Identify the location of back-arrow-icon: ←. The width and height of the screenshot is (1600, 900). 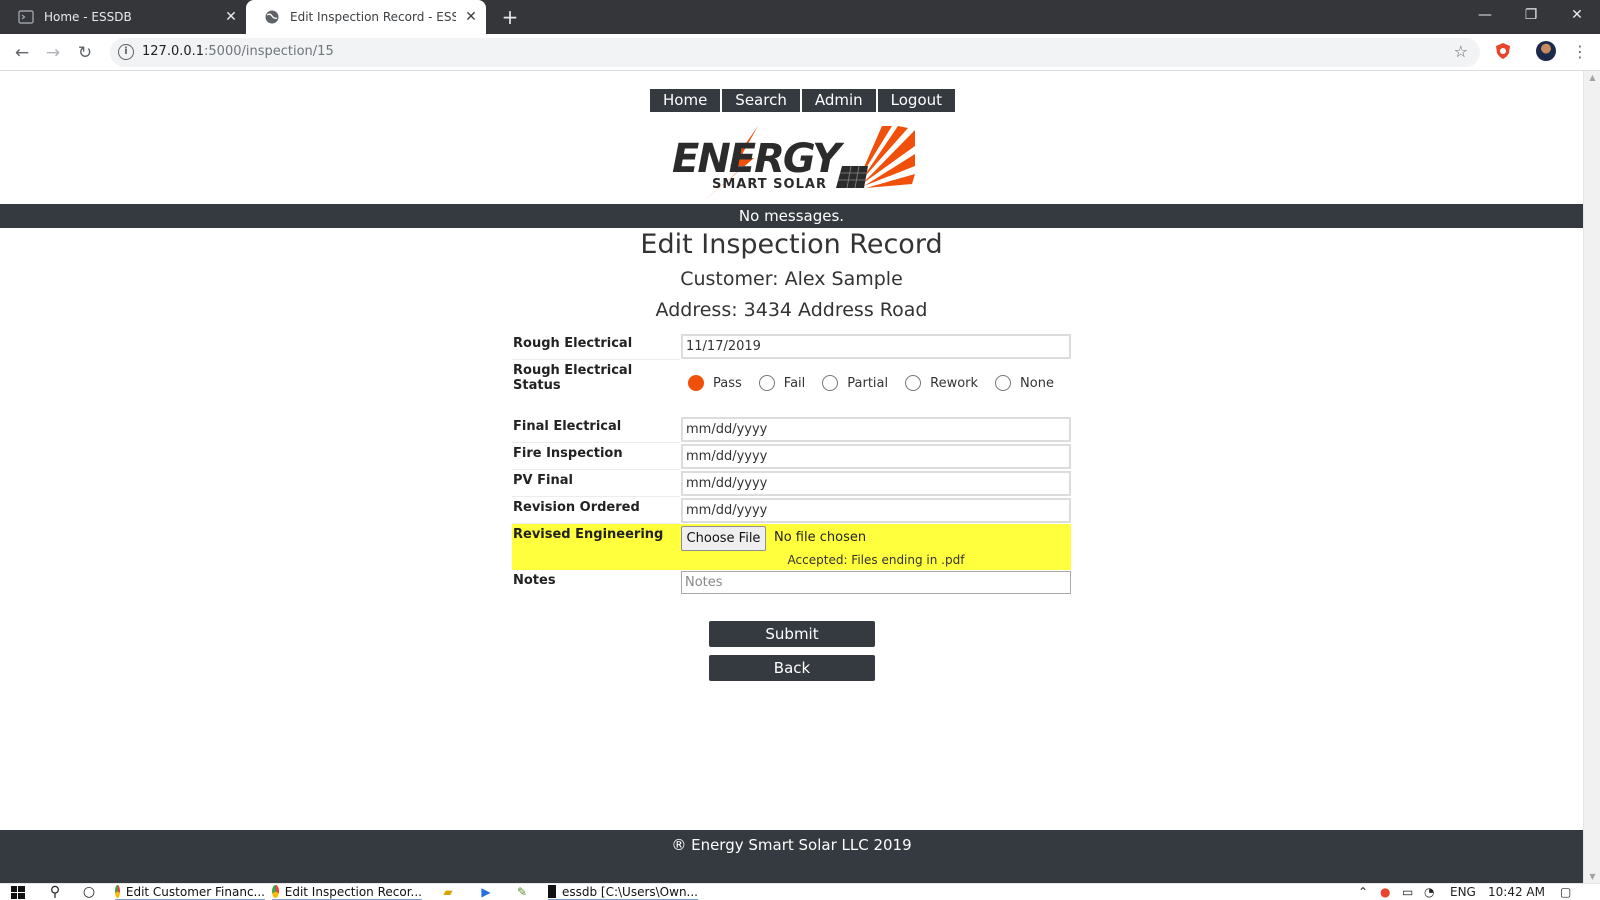
(22, 53).